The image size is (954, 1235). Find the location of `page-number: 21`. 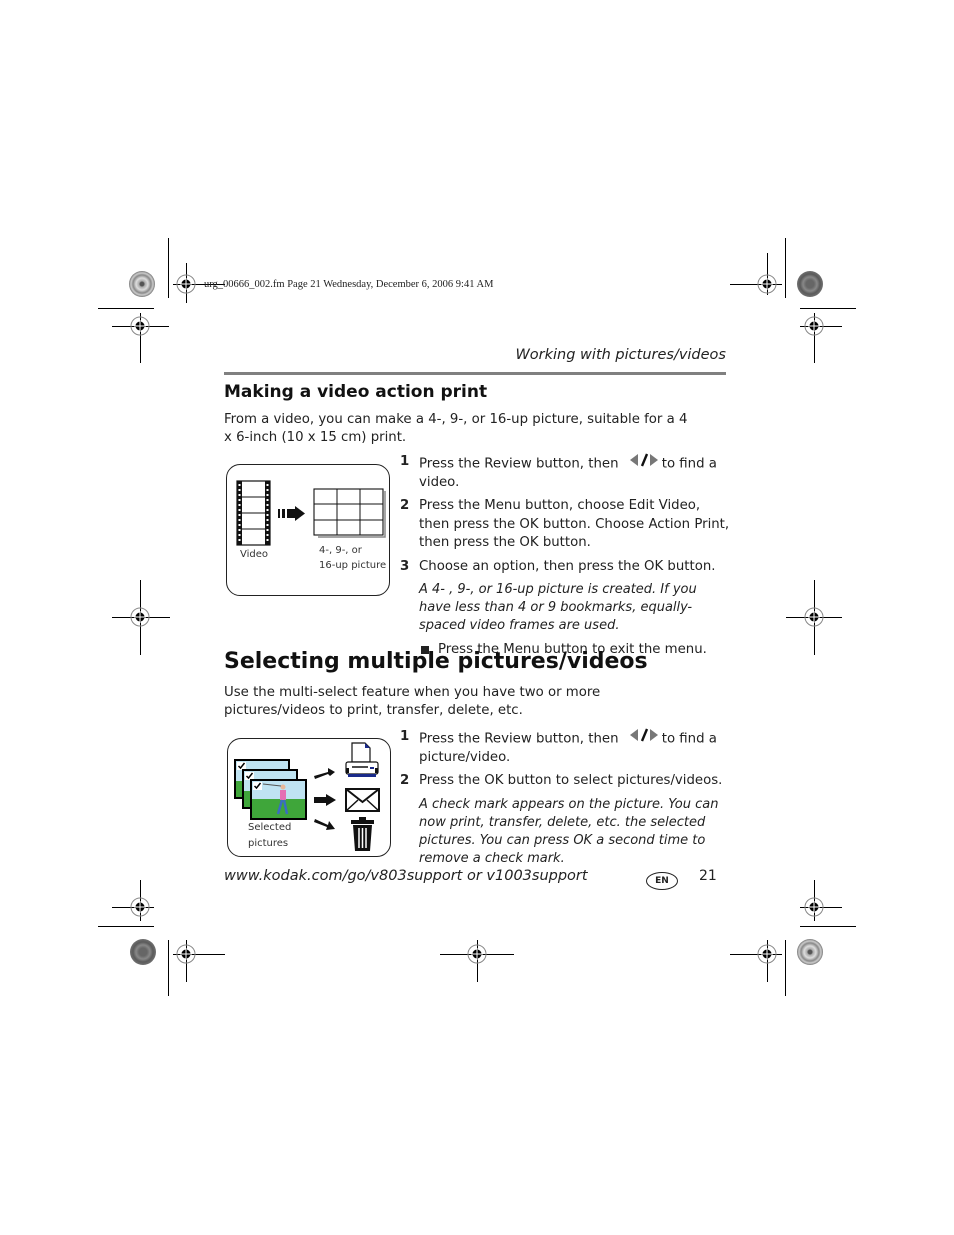

page-number: 21 is located at coordinates (708, 876).